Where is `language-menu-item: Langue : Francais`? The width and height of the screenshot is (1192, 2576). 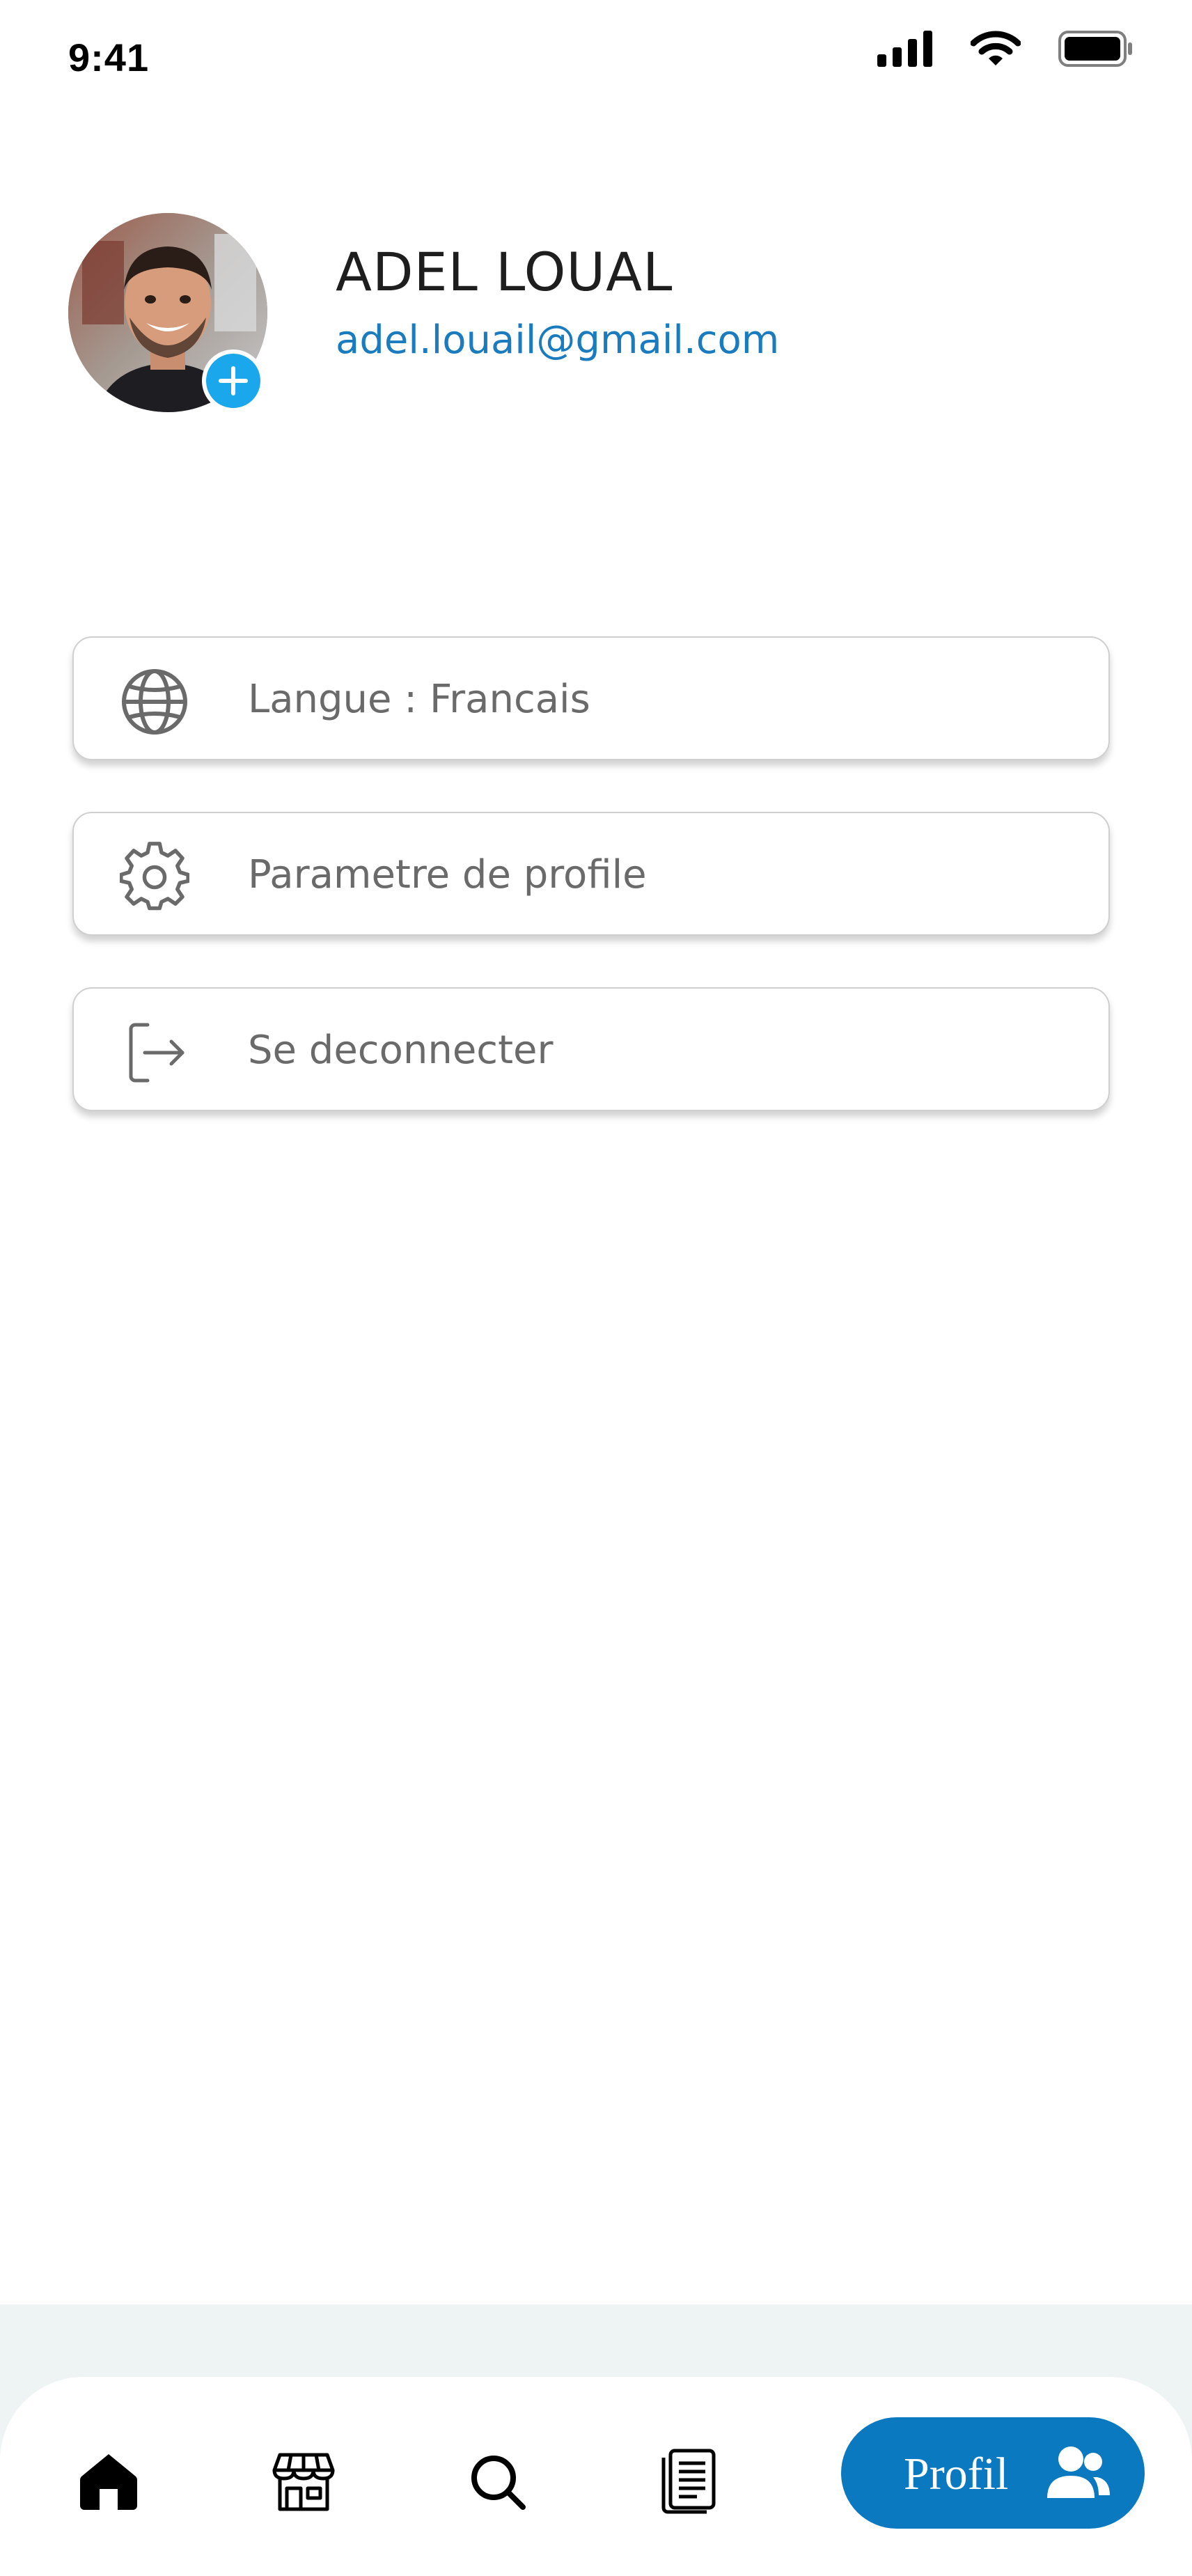 language-menu-item: Langue : Francais is located at coordinates (591, 698).